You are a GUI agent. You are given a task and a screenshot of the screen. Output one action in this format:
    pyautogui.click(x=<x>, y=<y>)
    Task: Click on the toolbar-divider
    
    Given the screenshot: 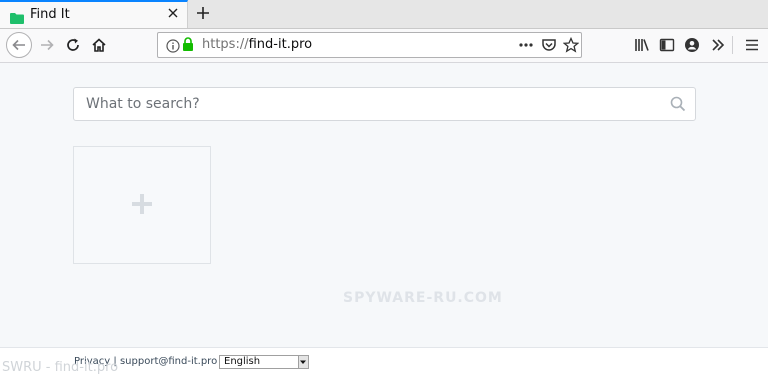 What is the action you would take?
    pyautogui.click(x=732, y=45)
    